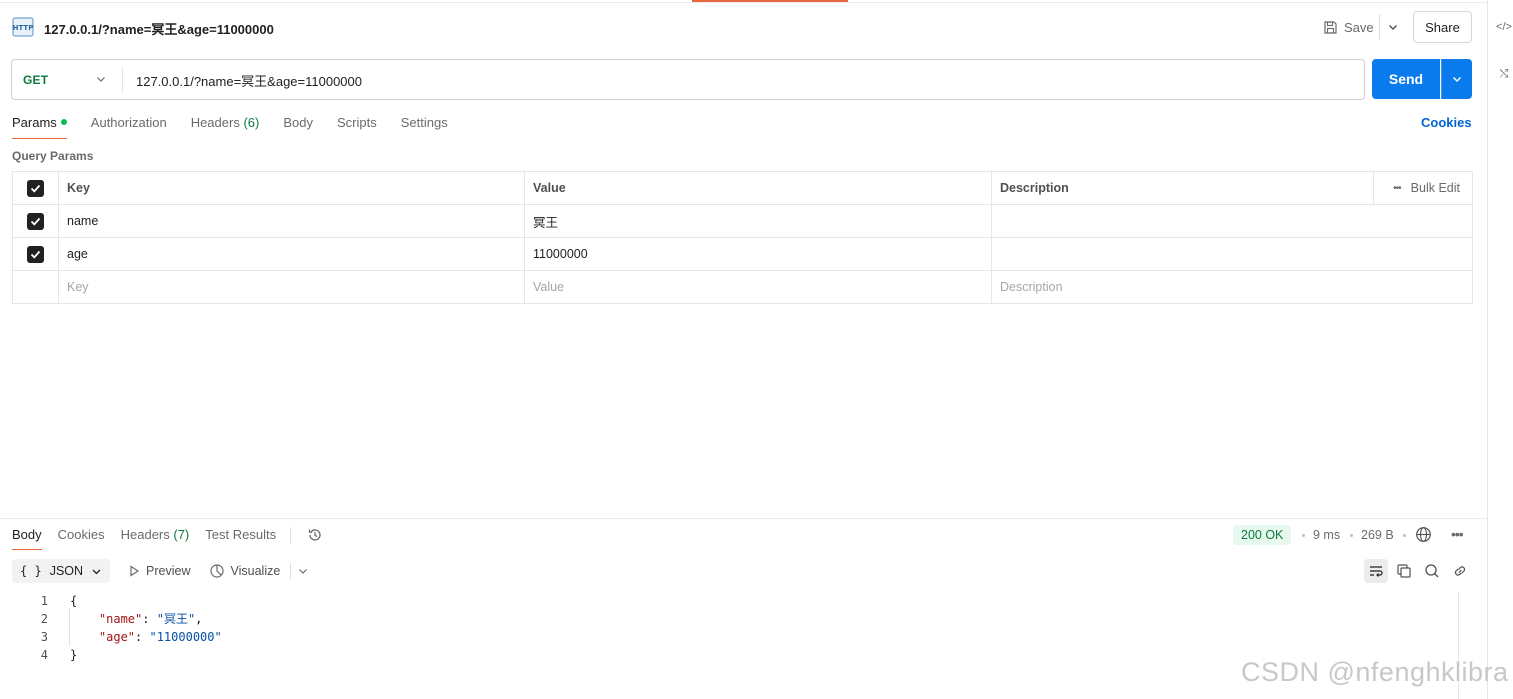 The image size is (1513, 699). I want to click on globe-icon, so click(1423, 534).